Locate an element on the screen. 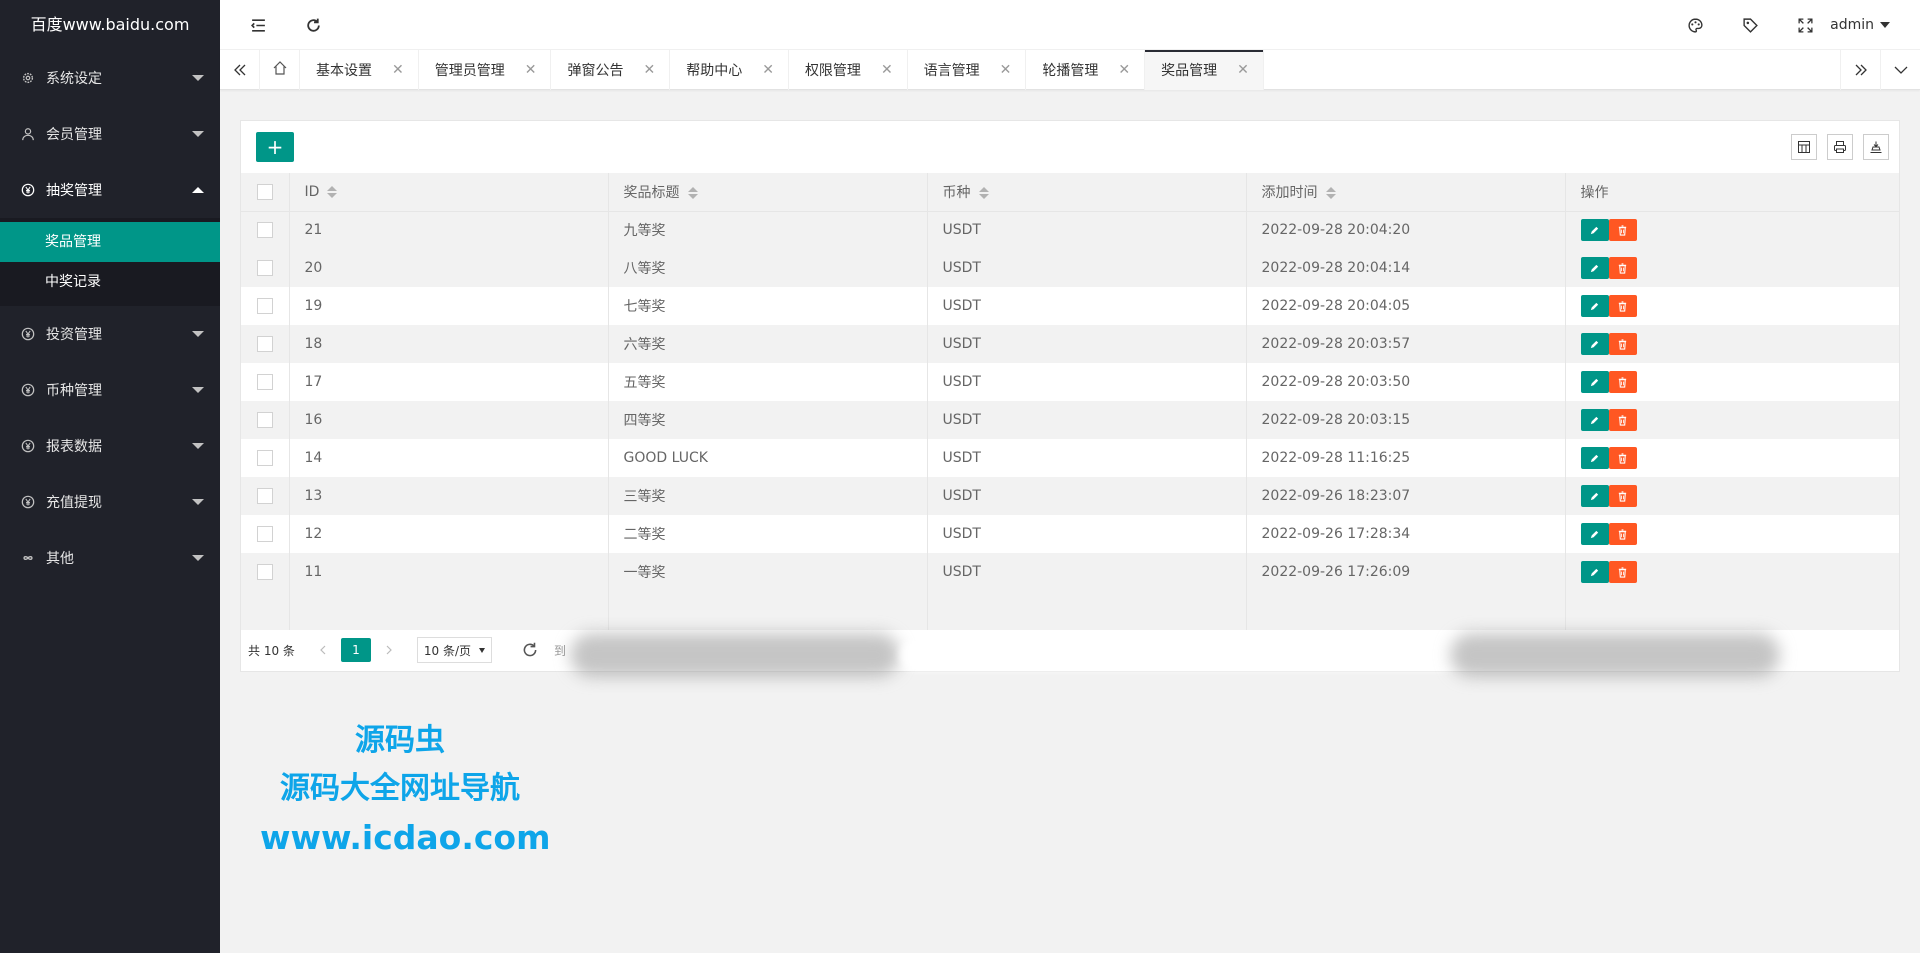  row-select-cell is located at coordinates (265, 572).